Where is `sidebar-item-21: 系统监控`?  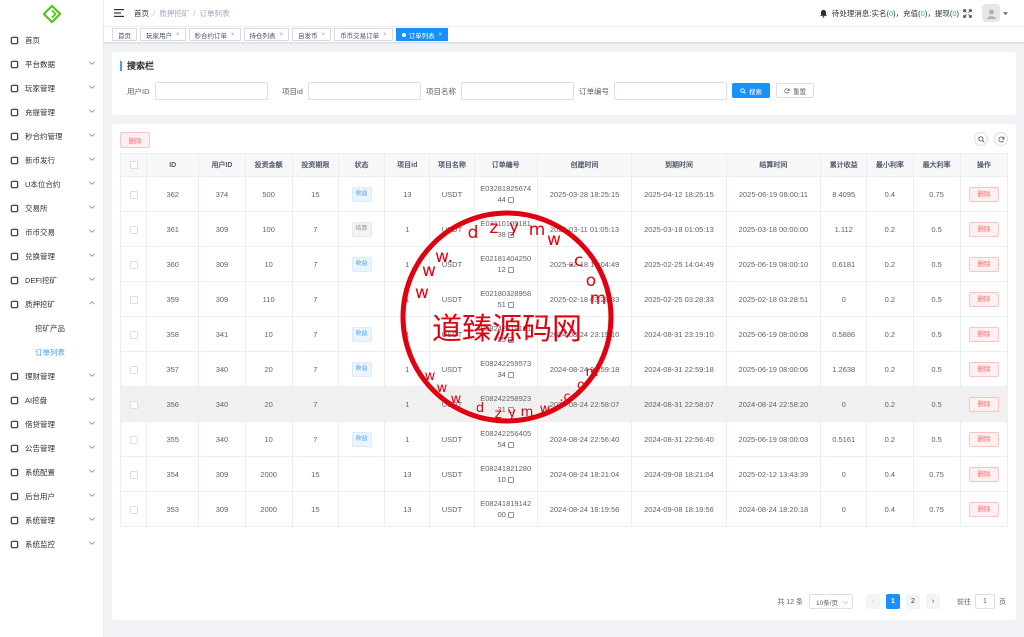 sidebar-item-21: 系统监控 is located at coordinates (51, 544).